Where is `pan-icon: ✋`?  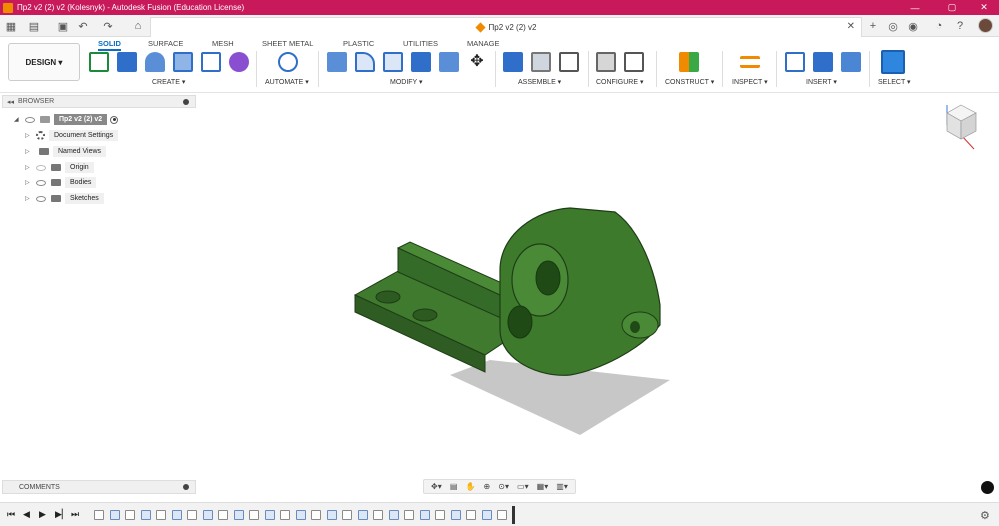 pan-icon: ✋ is located at coordinates (470, 486).